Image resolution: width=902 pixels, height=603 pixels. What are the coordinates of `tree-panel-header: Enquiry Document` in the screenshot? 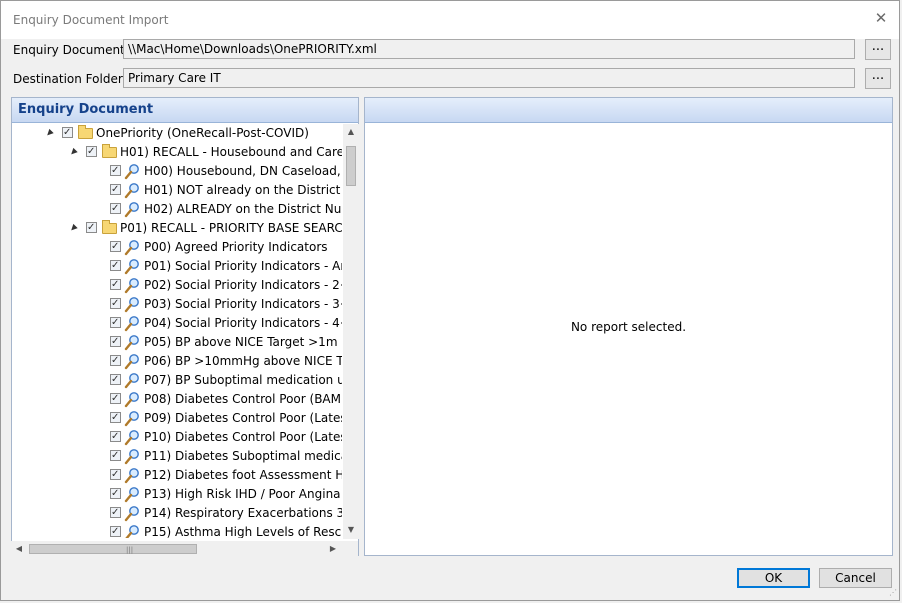 It's located at (185, 110).